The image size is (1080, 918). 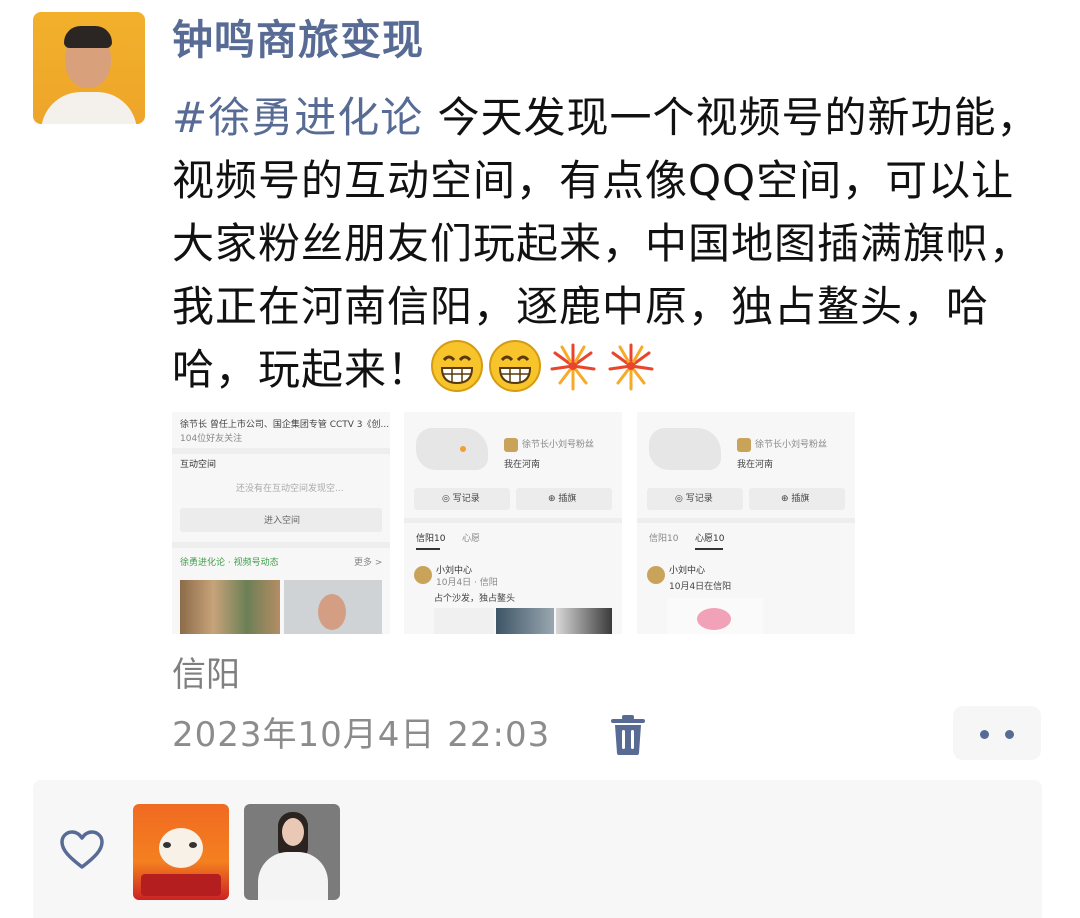 I want to click on more-dots-icon, so click(x=984, y=734).